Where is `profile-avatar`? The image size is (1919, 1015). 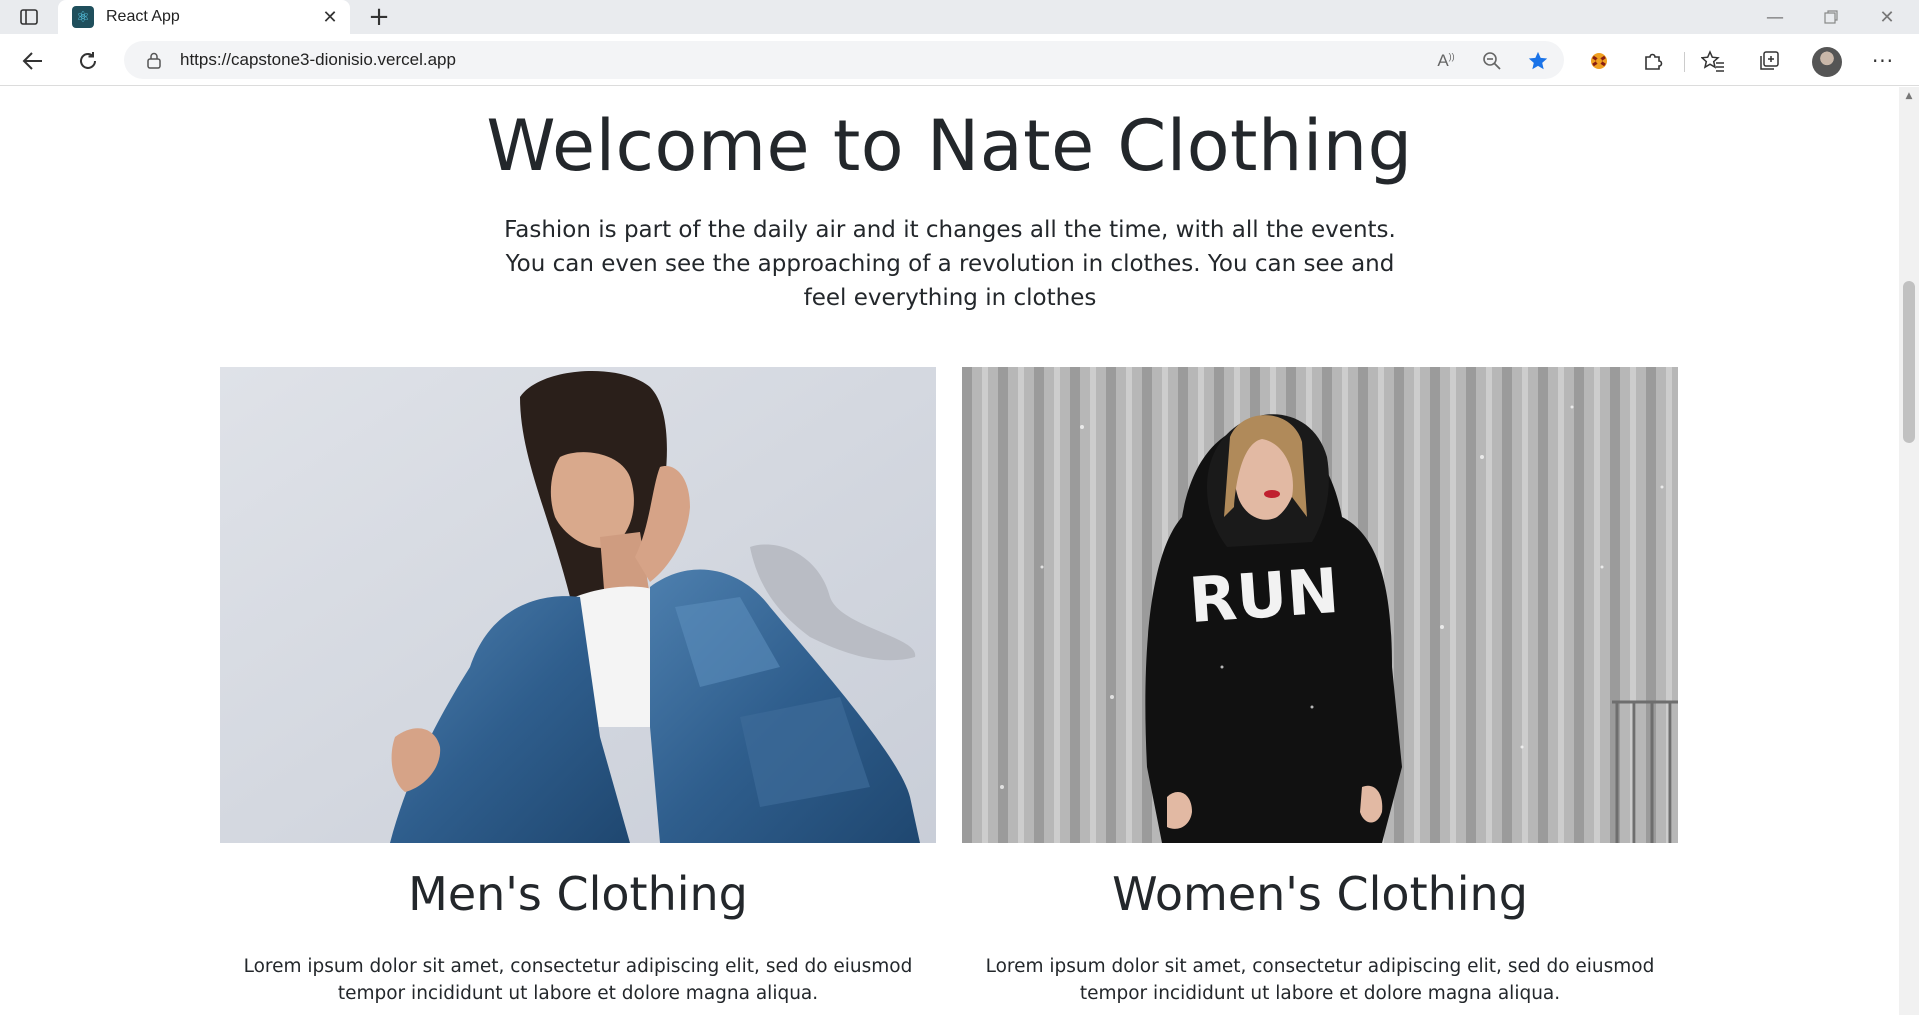
profile-avatar is located at coordinates (1827, 62).